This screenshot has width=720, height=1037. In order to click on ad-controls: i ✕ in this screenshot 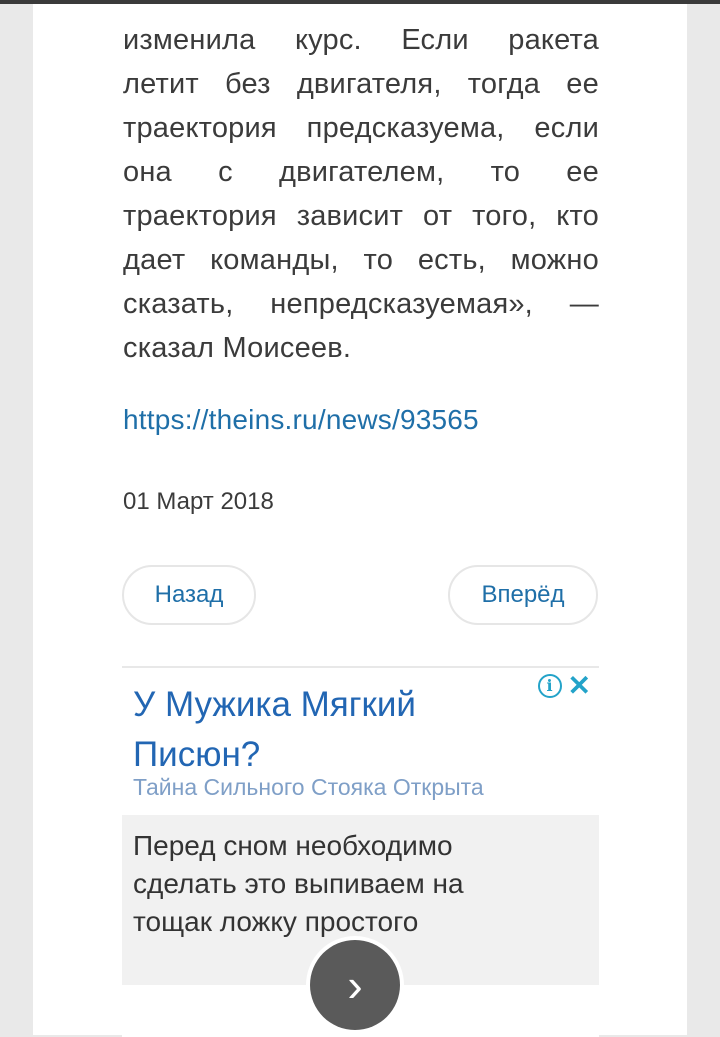, I will do `click(564, 686)`.